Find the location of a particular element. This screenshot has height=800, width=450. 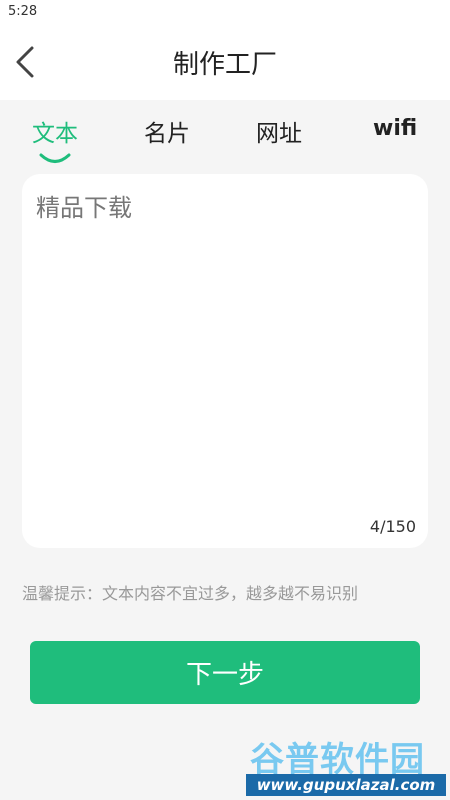

tab-wifi-label: wifi is located at coordinates (395, 128).